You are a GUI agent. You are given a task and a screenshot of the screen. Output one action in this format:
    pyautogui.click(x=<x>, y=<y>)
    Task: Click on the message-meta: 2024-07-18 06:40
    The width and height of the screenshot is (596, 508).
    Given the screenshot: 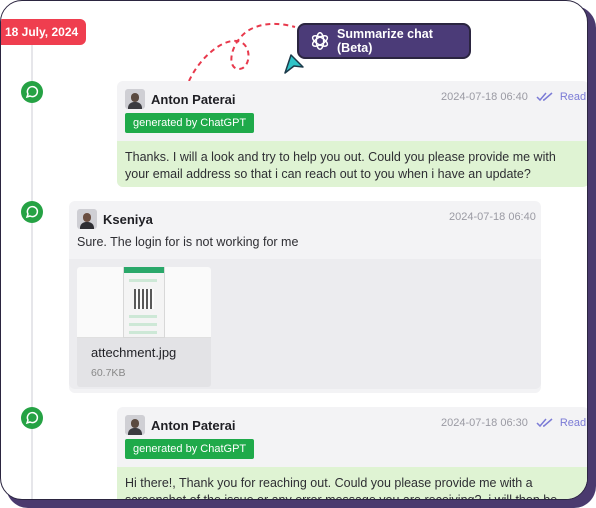 What is the action you would take?
    pyautogui.click(x=492, y=217)
    